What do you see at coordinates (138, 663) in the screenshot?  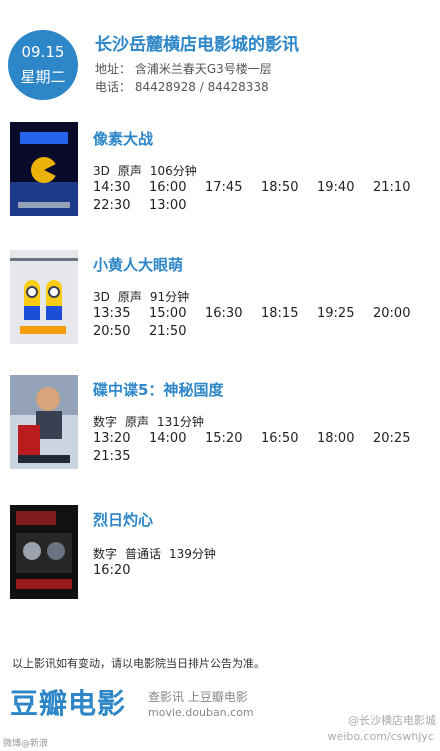 I see `schedule-notice: 以上影讯如有变动，请以电影院当日排片公告为准。` at bounding box center [138, 663].